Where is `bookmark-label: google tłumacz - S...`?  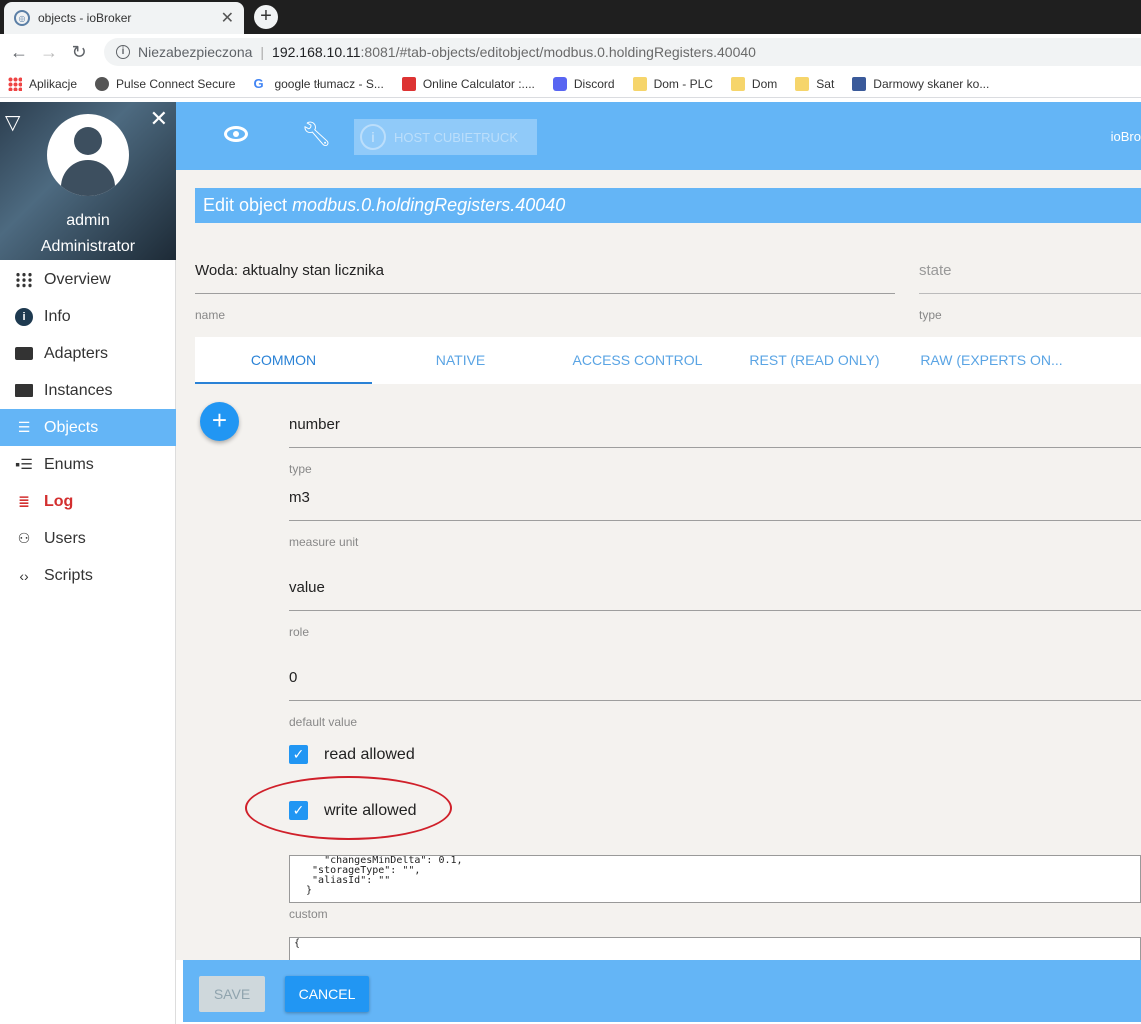 bookmark-label: google tłumacz - S... is located at coordinates (329, 83).